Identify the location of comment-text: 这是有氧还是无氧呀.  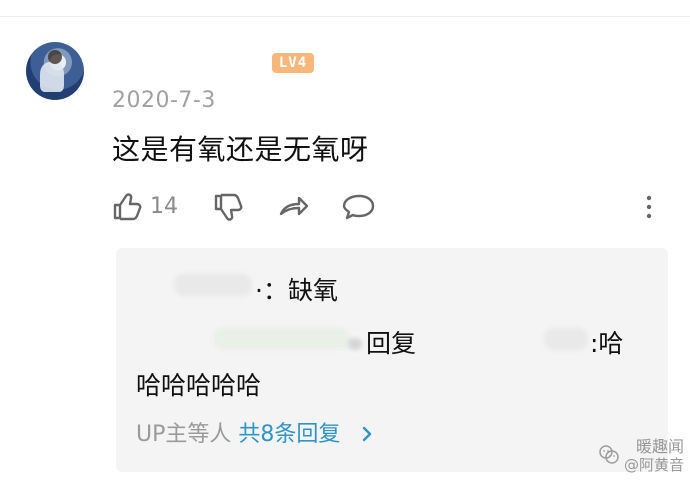
(240, 149).